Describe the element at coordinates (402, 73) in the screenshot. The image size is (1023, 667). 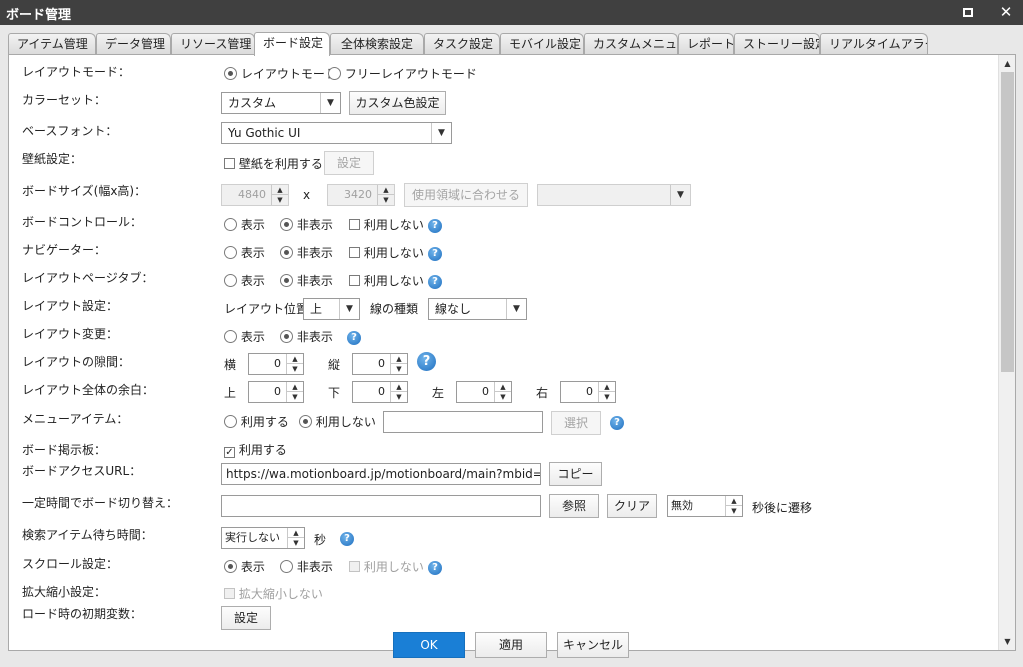
I see `free-layout-mode-radio: フリーレイアウトモード` at that location.